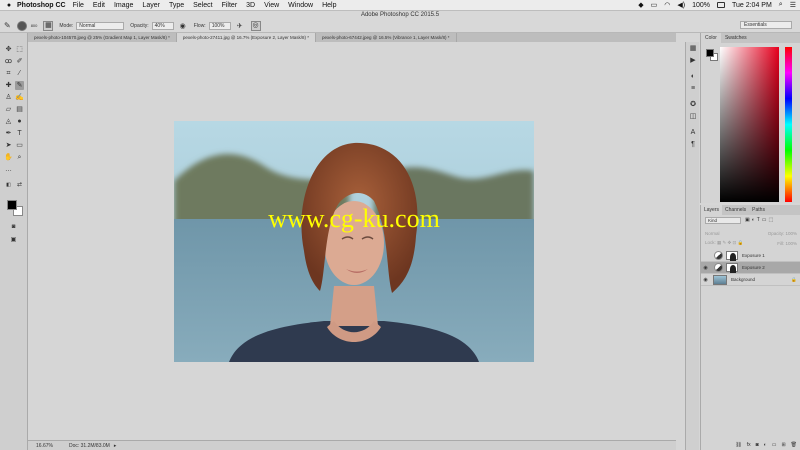 This screenshot has height=450, width=800. Describe the element at coordinates (750, 256) in the screenshot. I see `layer-row-exposure-1: Exposure 1` at that location.